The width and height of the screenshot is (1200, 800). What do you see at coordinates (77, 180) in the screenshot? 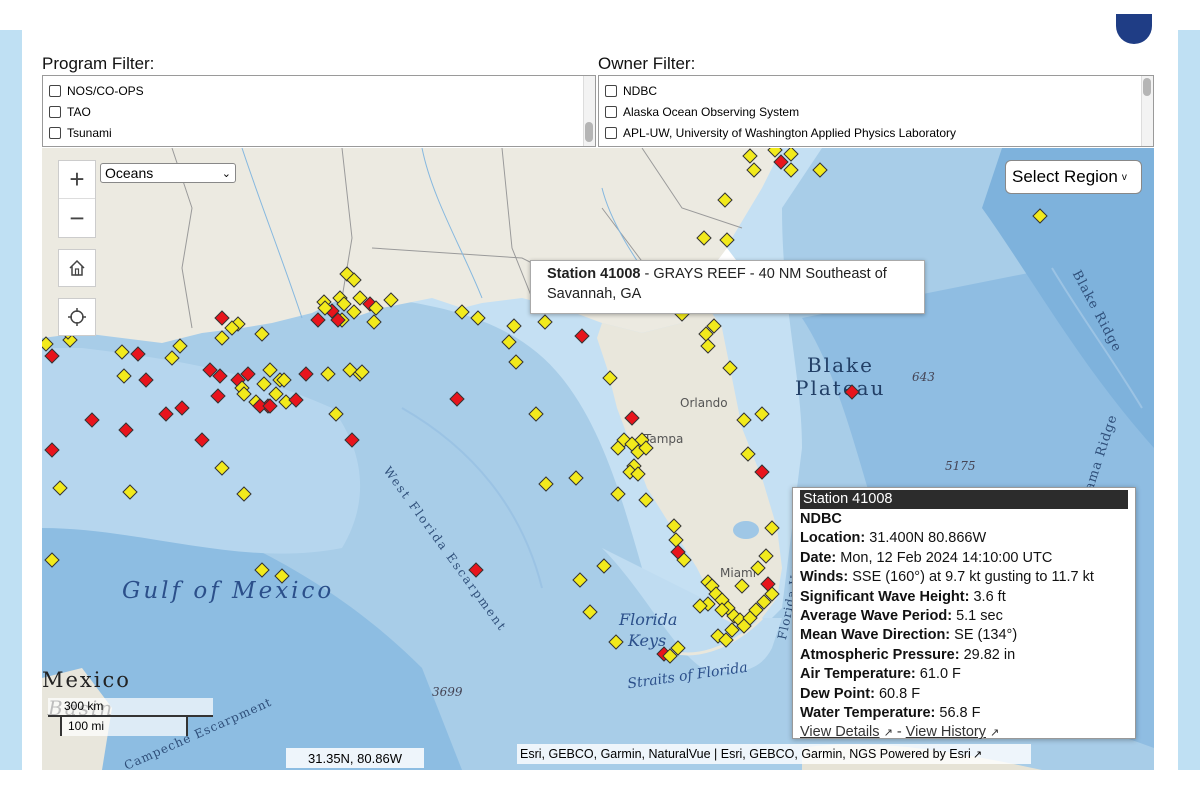
I see `zoom-in-button: +` at bounding box center [77, 180].